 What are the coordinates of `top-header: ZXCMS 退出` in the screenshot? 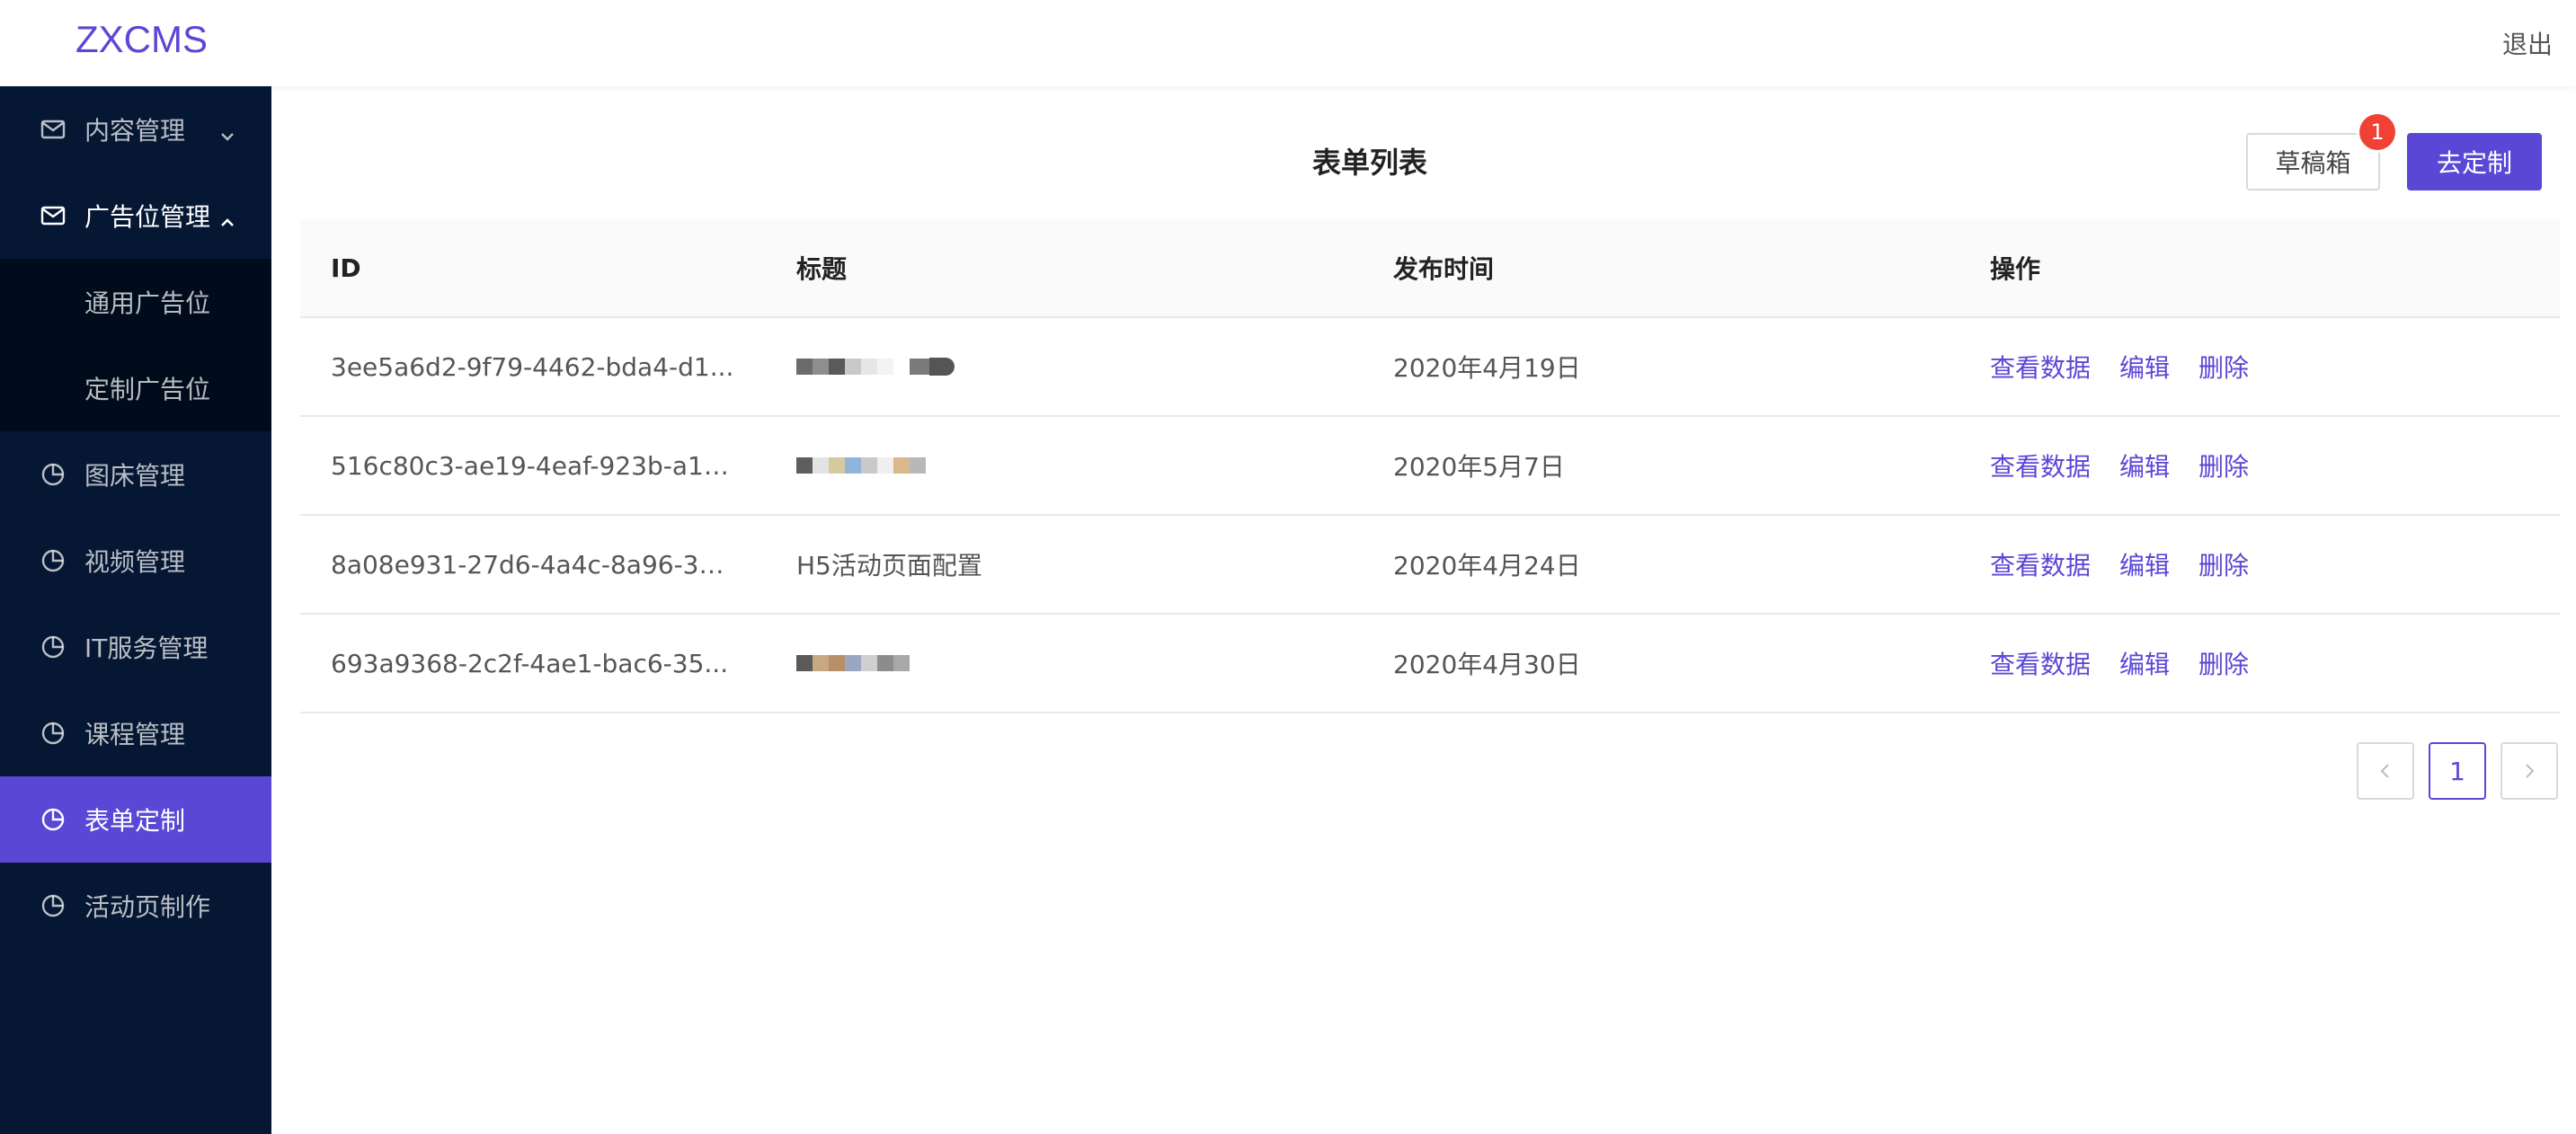 It's located at (1288, 43).